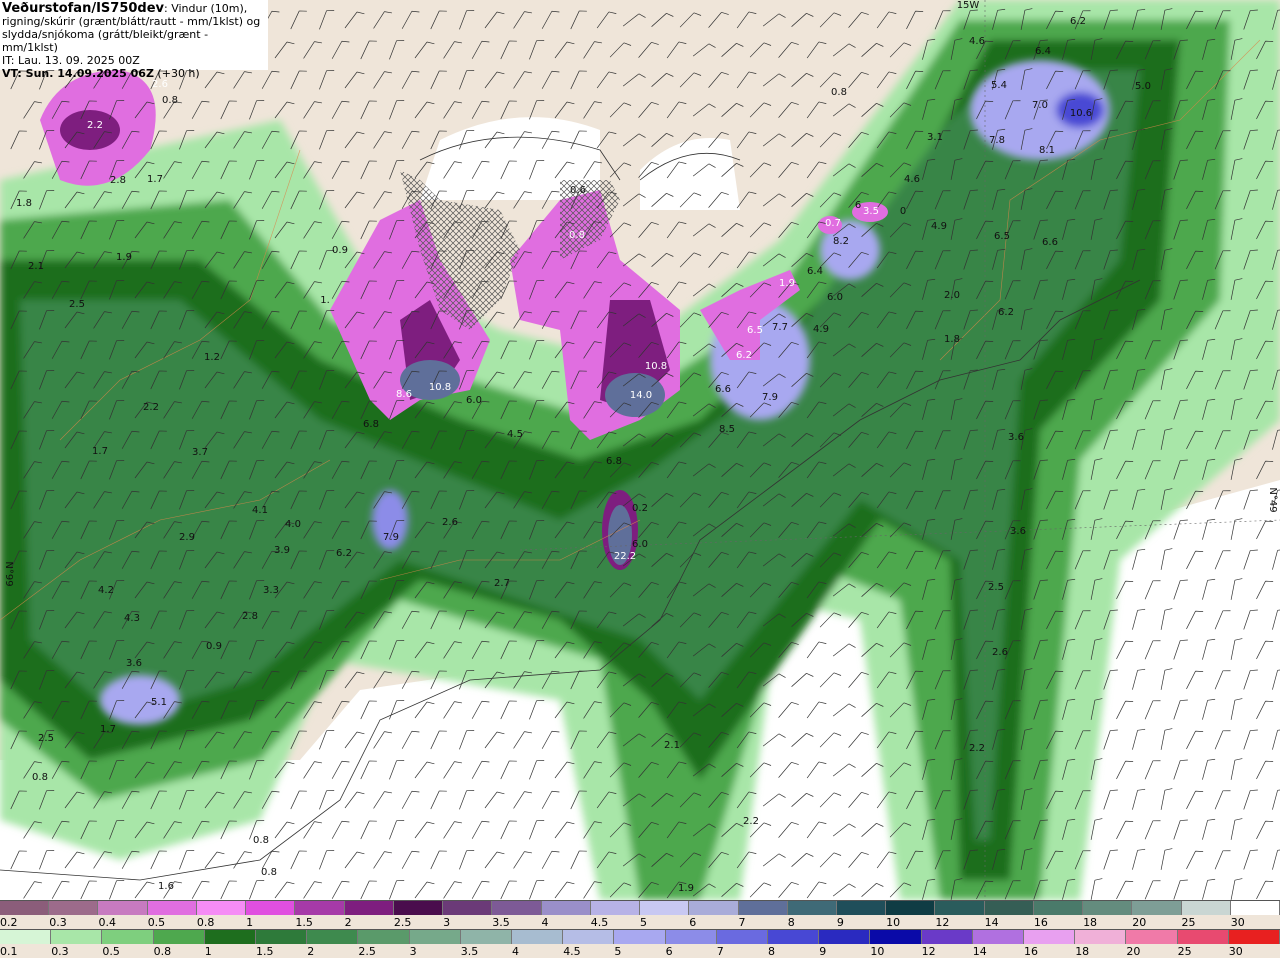 This screenshot has height=958, width=1280. What do you see at coordinates (751, 821) in the screenshot?
I see `map-value-label: 2.2` at bounding box center [751, 821].